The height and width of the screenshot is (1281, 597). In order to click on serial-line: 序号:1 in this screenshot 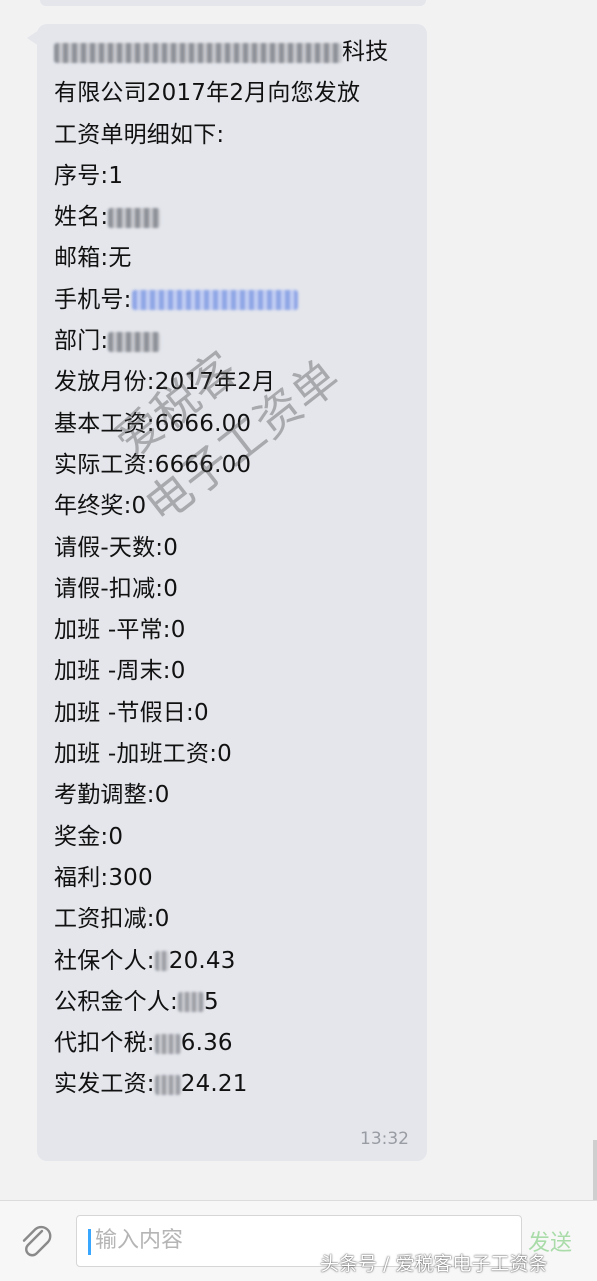, I will do `click(89, 175)`.